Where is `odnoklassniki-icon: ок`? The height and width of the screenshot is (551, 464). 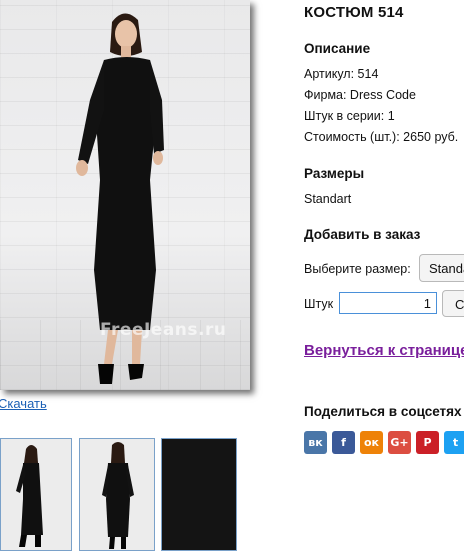 odnoklassniki-icon: ок is located at coordinates (371, 442).